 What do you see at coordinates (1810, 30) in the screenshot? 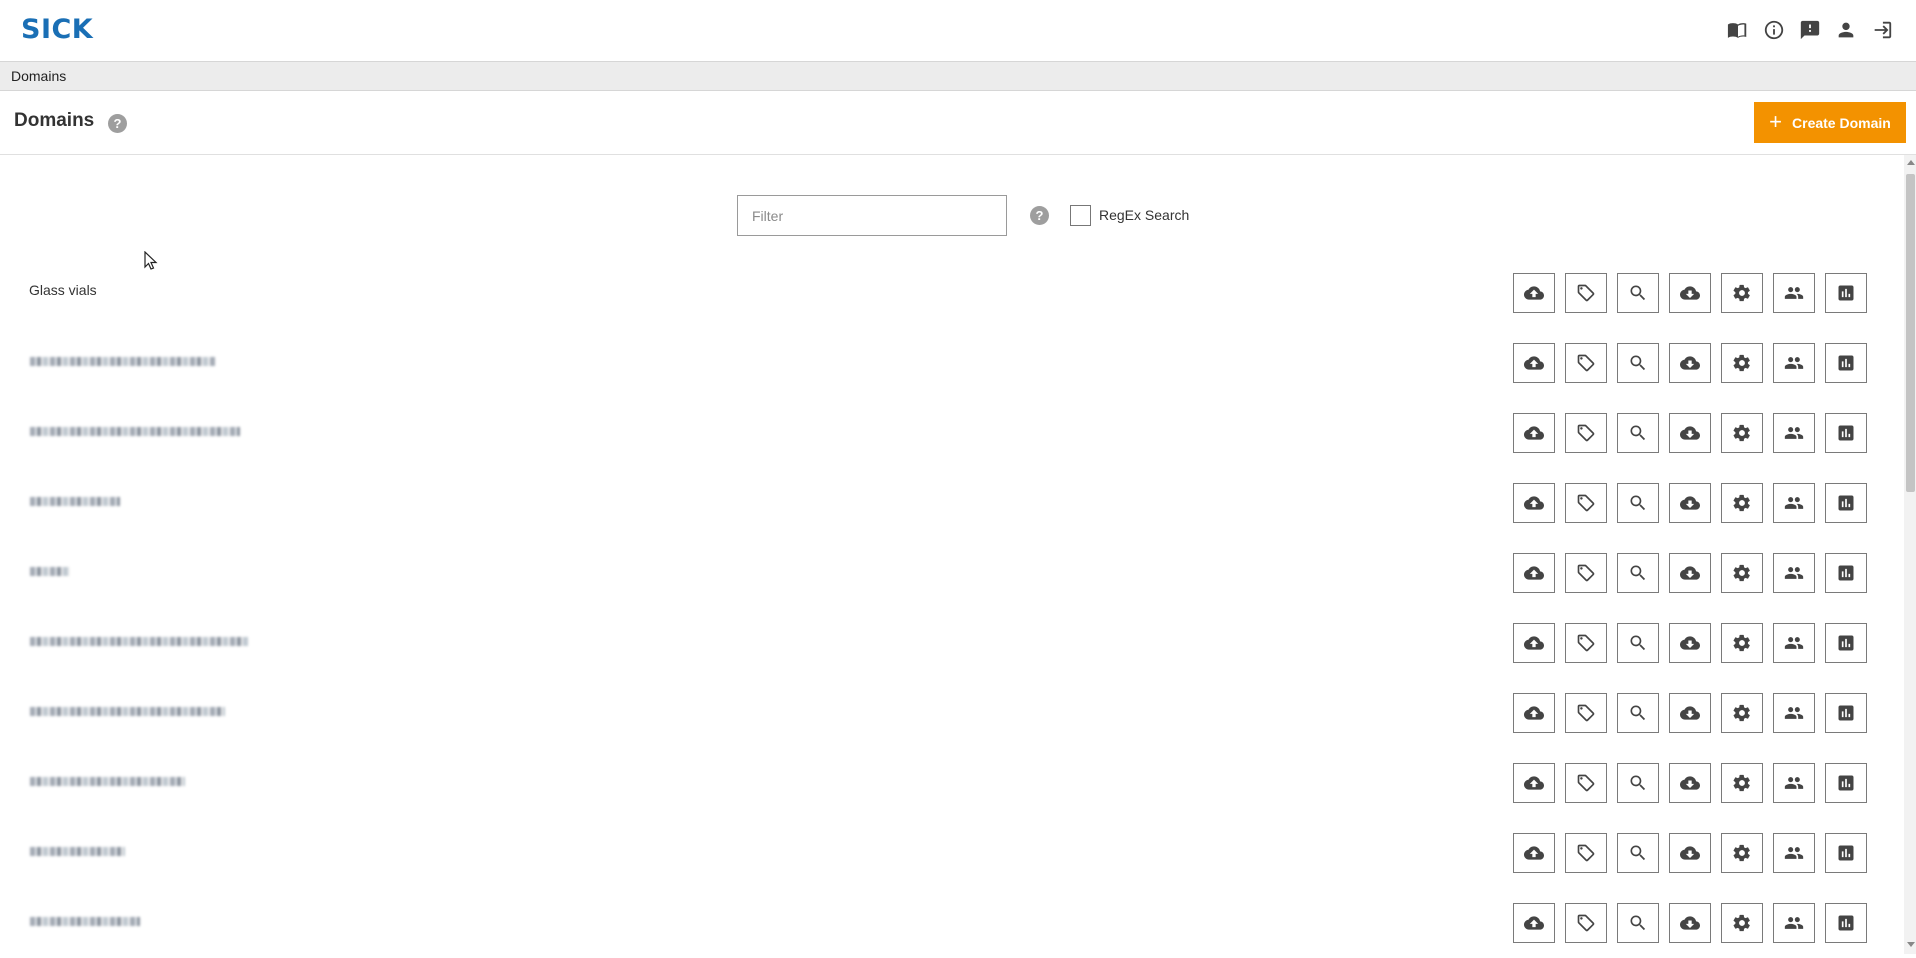
I see `feedback-icon` at bounding box center [1810, 30].